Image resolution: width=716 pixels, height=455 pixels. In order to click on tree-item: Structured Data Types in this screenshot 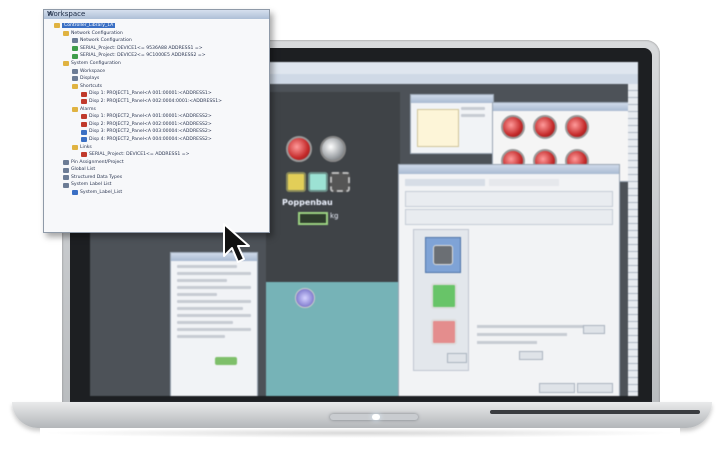, I will do `click(157, 178)`.